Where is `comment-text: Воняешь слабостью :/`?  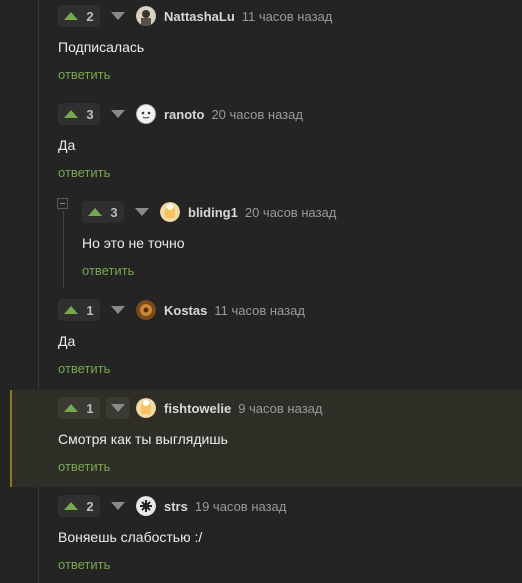
comment-text: Воняешь слабостью :/ is located at coordinates (130, 537).